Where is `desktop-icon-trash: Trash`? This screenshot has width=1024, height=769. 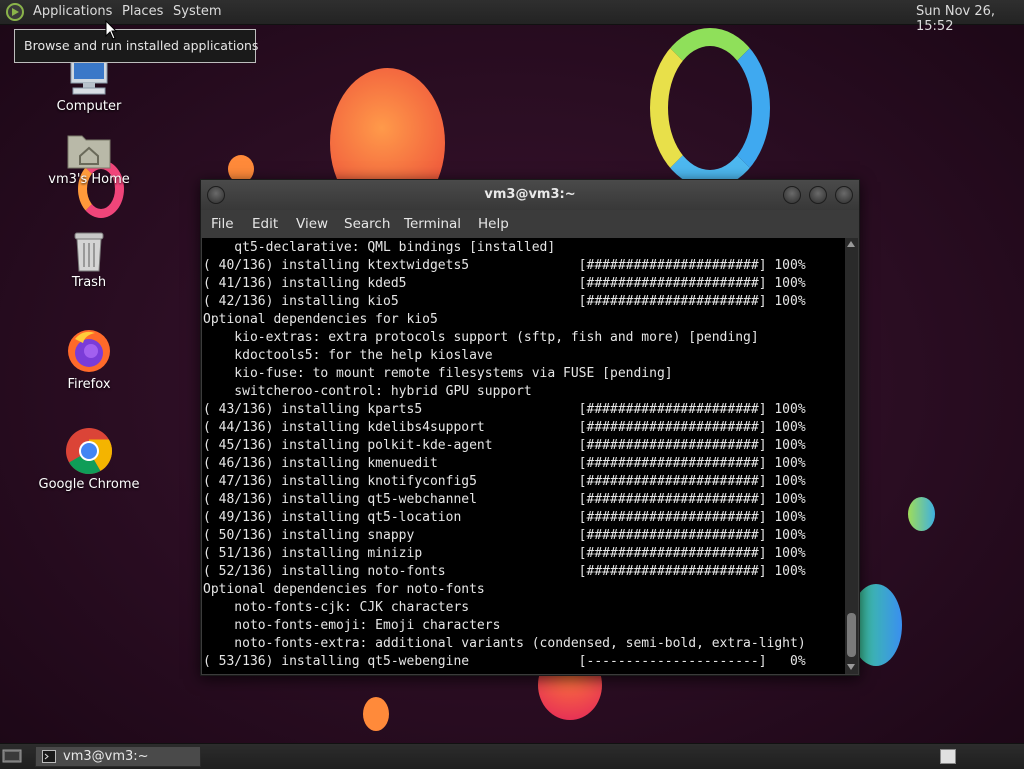 desktop-icon-trash: Trash is located at coordinates (89, 259).